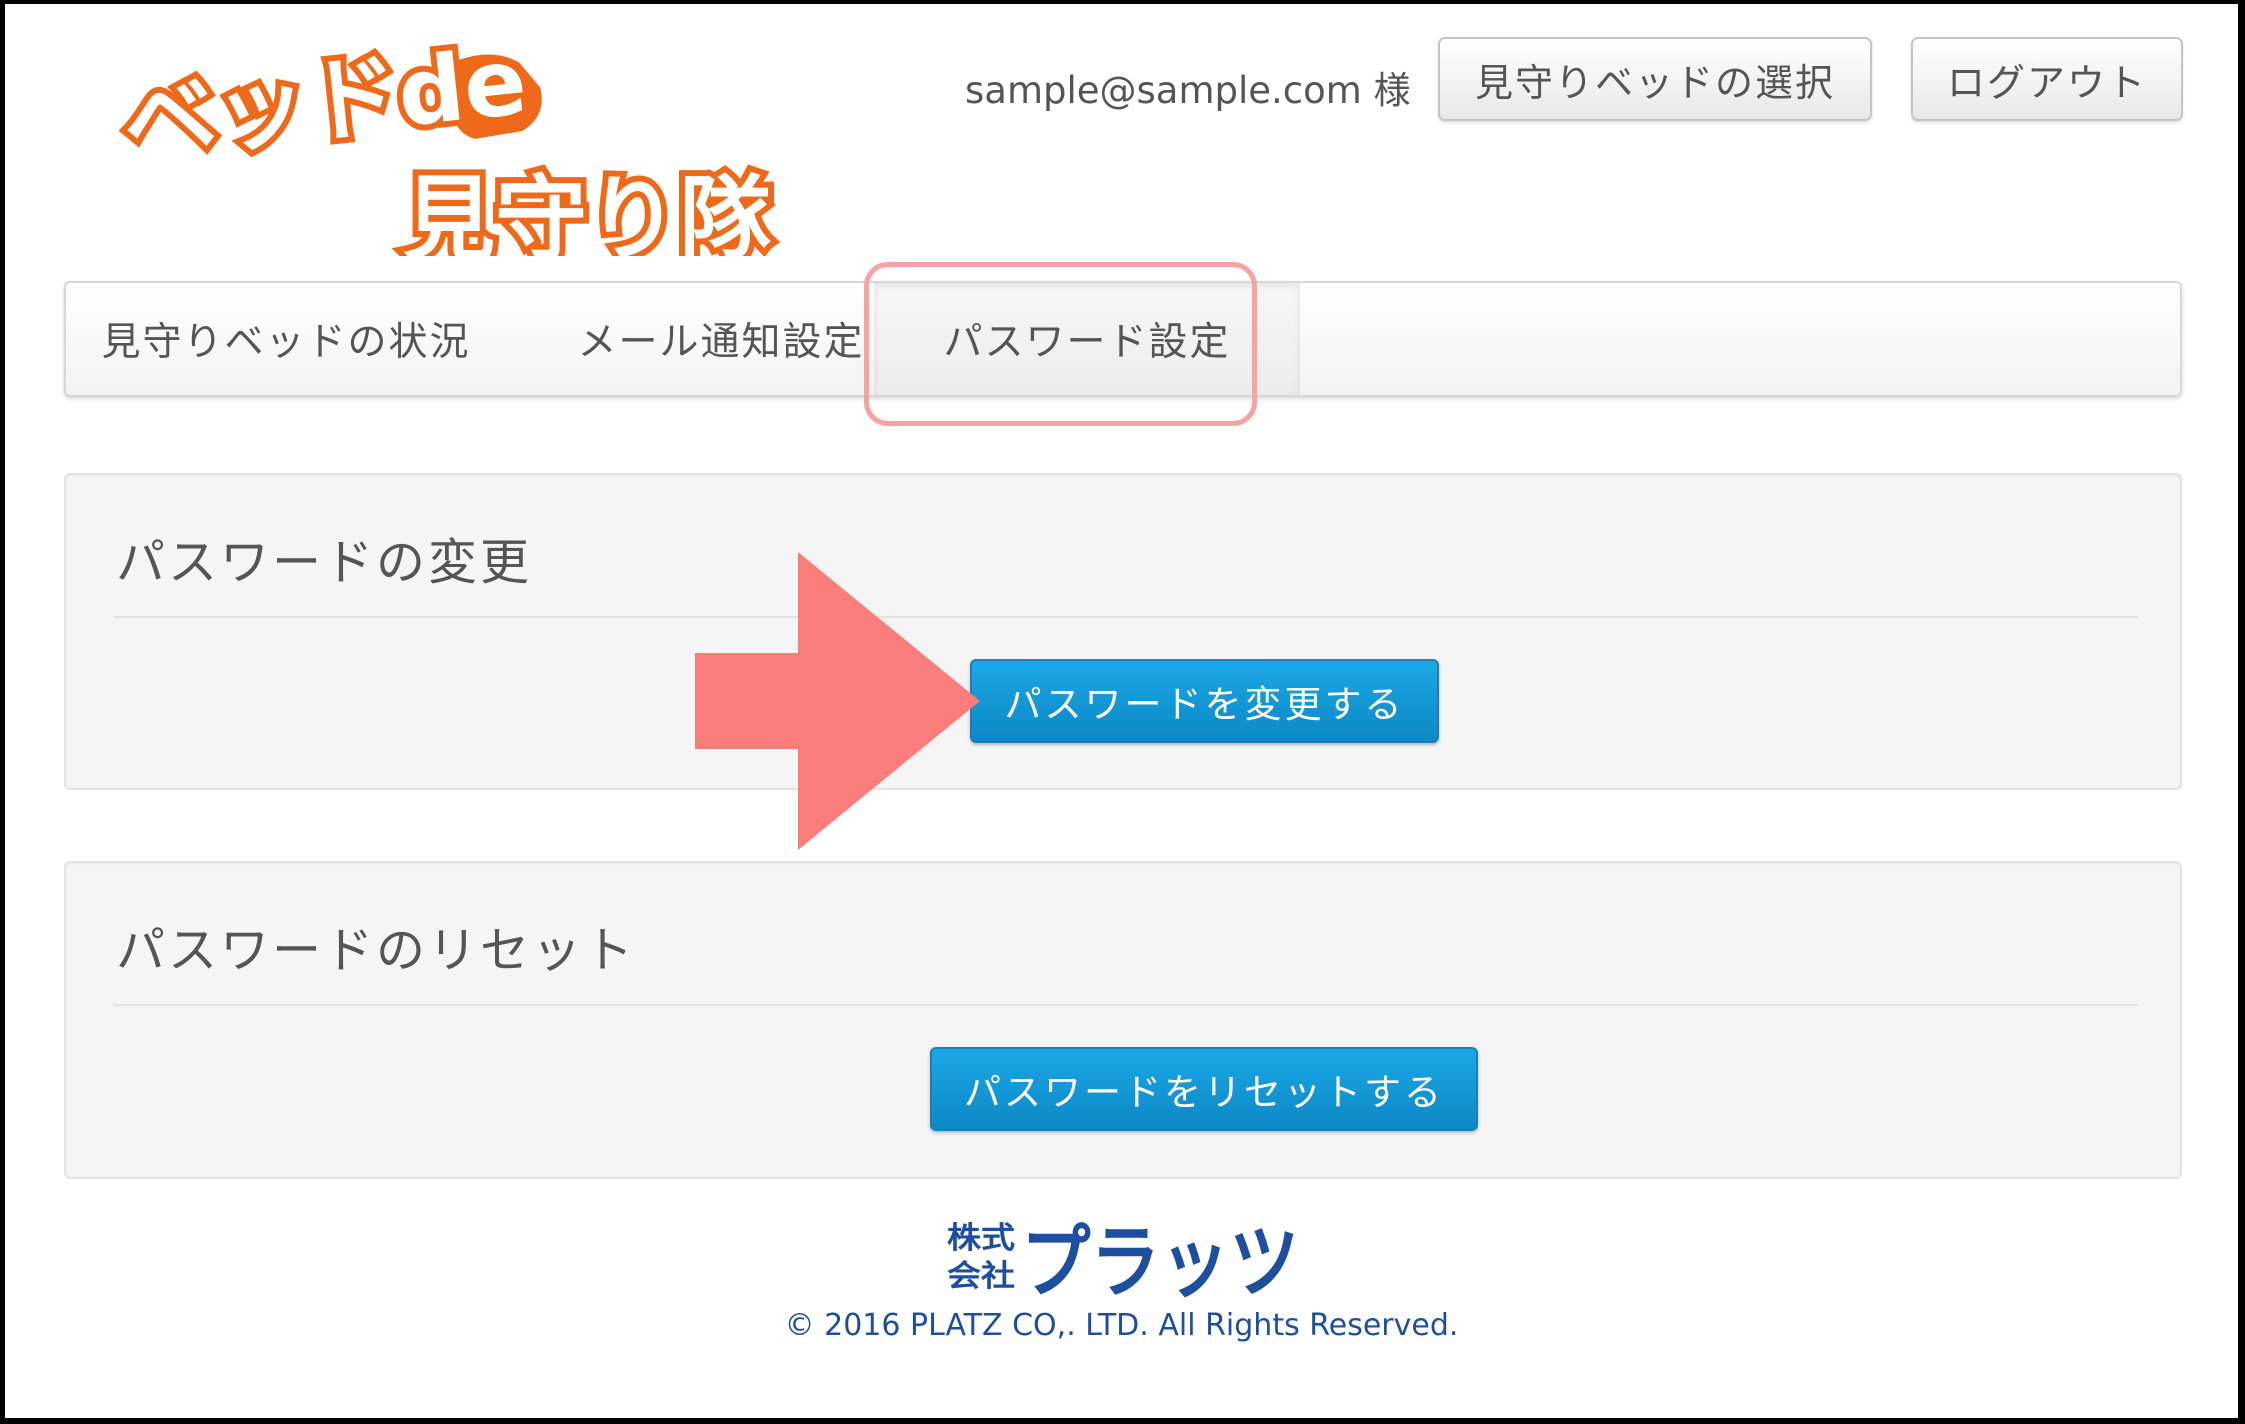 Image resolution: width=2245 pixels, height=1424 pixels. What do you see at coordinates (1087, 339) in the screenshot?
I see `tab-password-settings: パスワード設定` at bounding box center [1087, 339].